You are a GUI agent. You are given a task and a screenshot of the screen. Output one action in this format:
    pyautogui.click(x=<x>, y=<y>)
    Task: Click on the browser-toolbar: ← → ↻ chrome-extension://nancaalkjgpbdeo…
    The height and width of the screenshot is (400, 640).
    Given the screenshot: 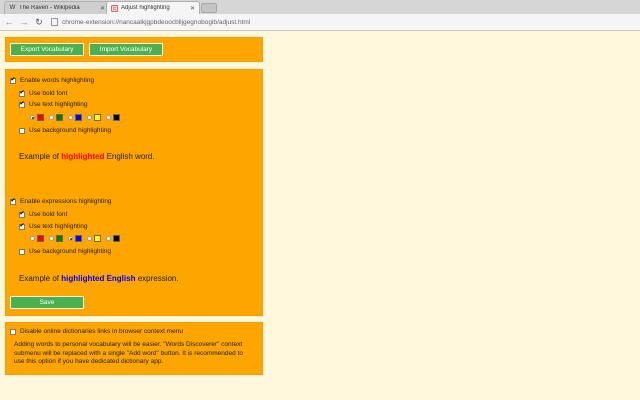 What is the action you would take?
    pyautogui.click(x=320, y=22)
    